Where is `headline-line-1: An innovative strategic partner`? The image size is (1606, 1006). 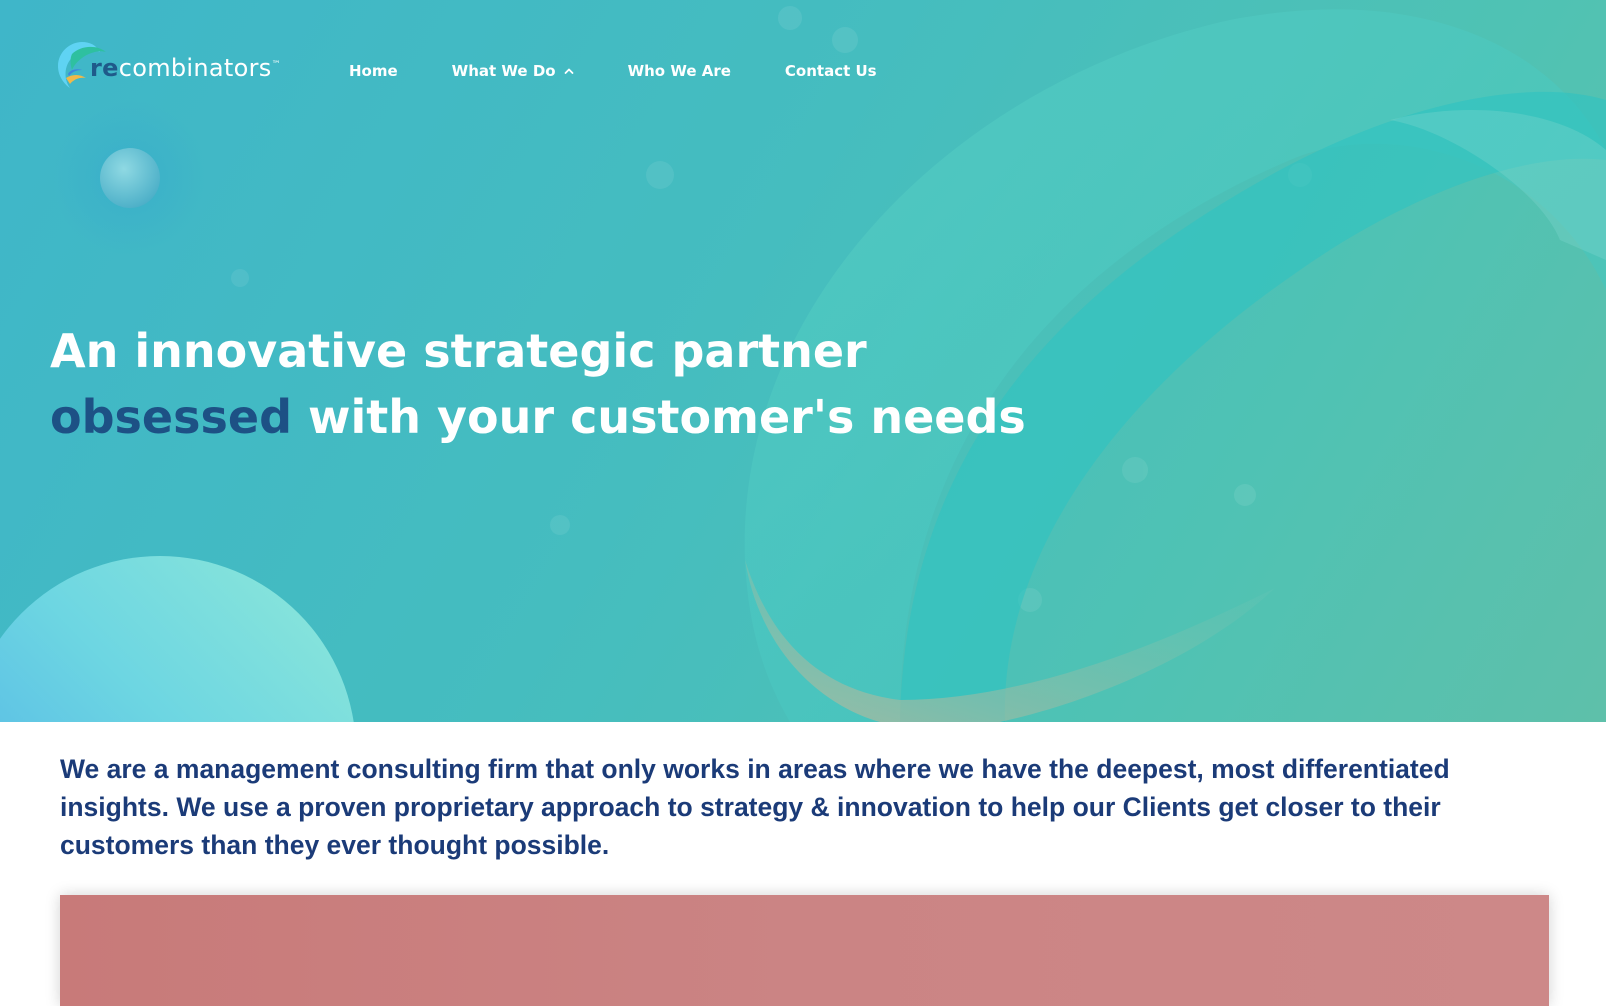
headline-line-1: An innovative strategic partner is located at coordinates (458, 351).